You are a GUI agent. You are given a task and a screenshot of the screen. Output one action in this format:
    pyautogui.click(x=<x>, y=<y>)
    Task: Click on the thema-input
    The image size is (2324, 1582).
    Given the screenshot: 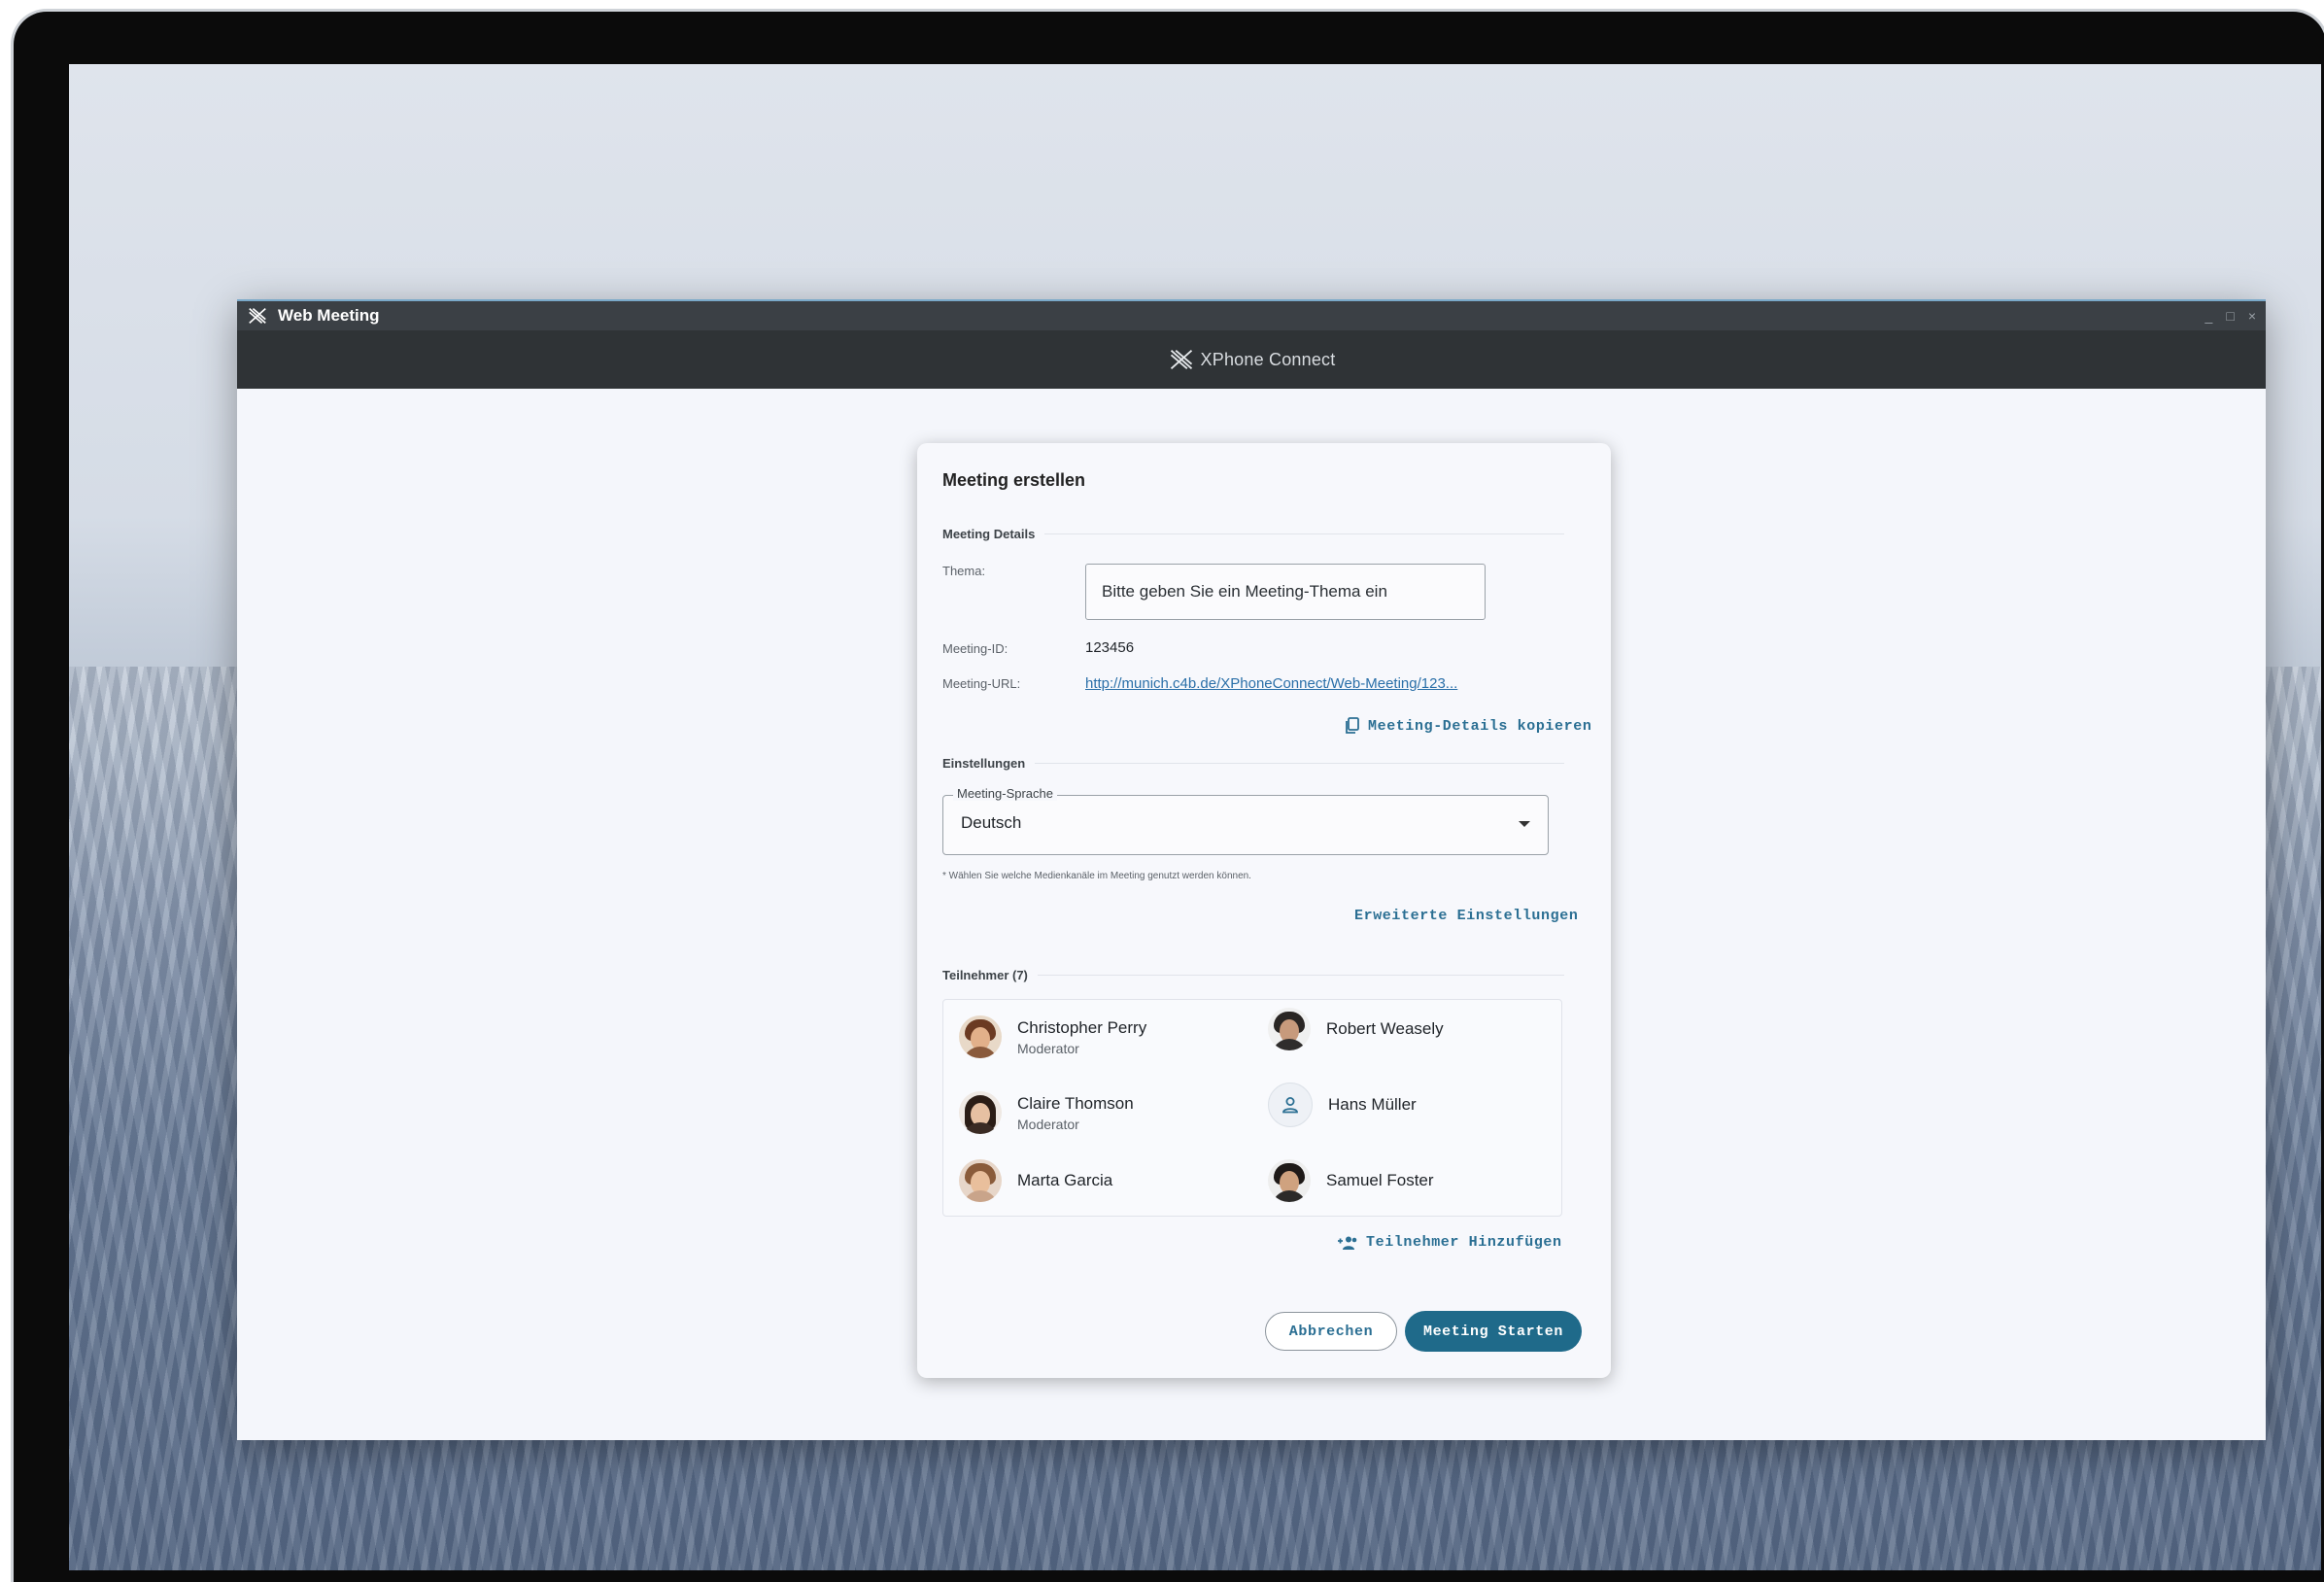 What is the action you would take?
    pyautogui.click(x=1286, y=592)
    